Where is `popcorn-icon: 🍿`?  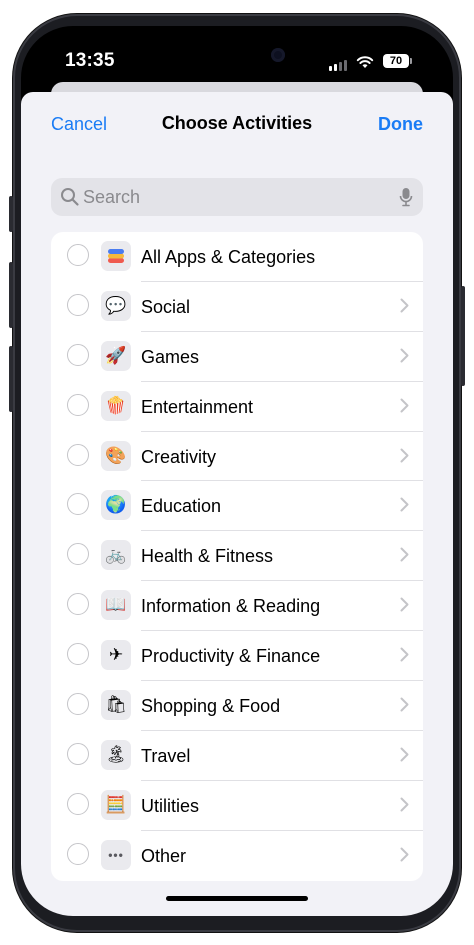 popcorn-icon: 🍿 is located at coordinates (116, 405).